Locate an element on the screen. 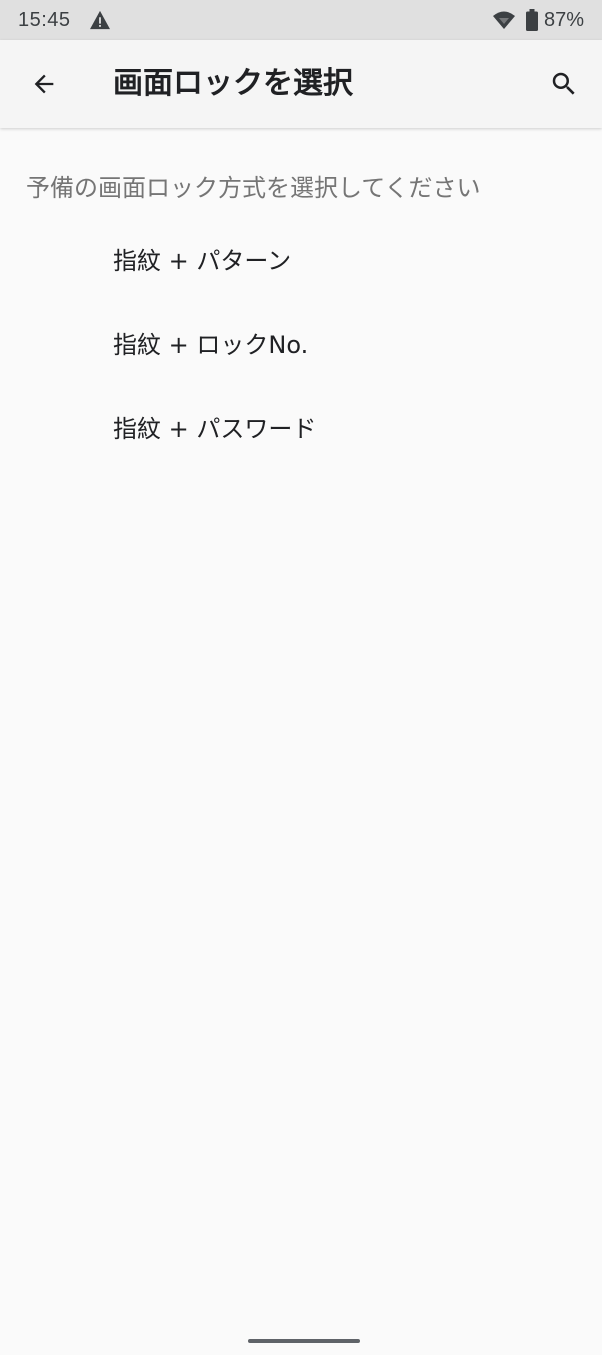  status-right: 87% is located at coordinates (538, 20).